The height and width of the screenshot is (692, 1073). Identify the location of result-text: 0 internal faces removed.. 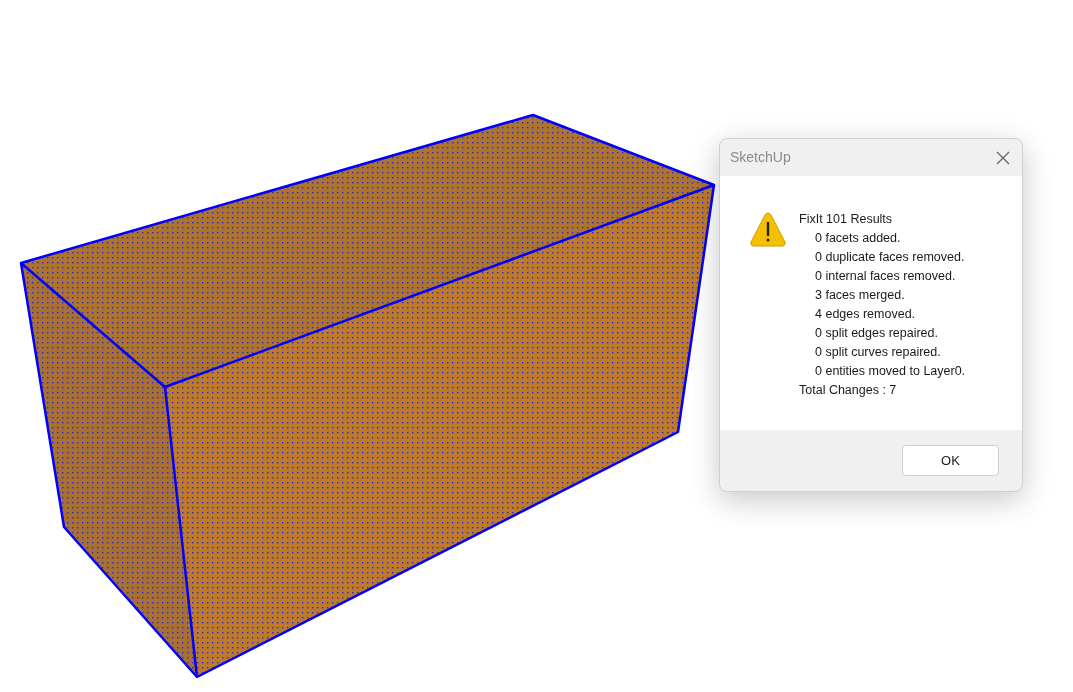
(885, 276).